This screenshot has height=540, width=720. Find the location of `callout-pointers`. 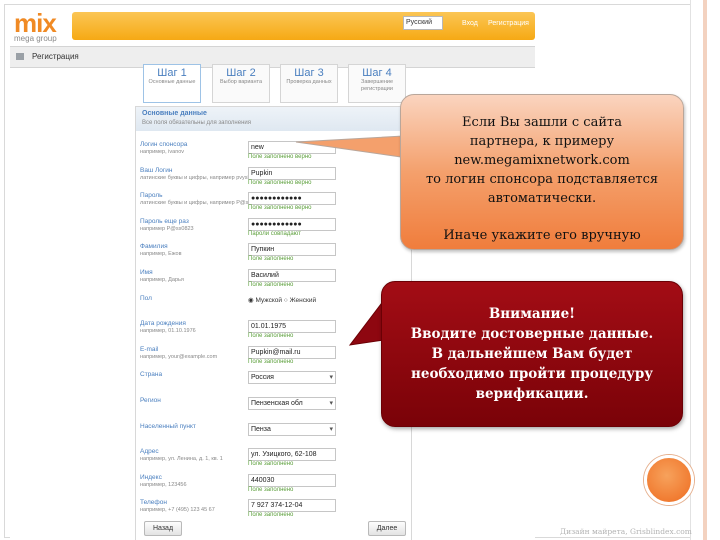

callout-pointers is located at coordinates (359, 240).